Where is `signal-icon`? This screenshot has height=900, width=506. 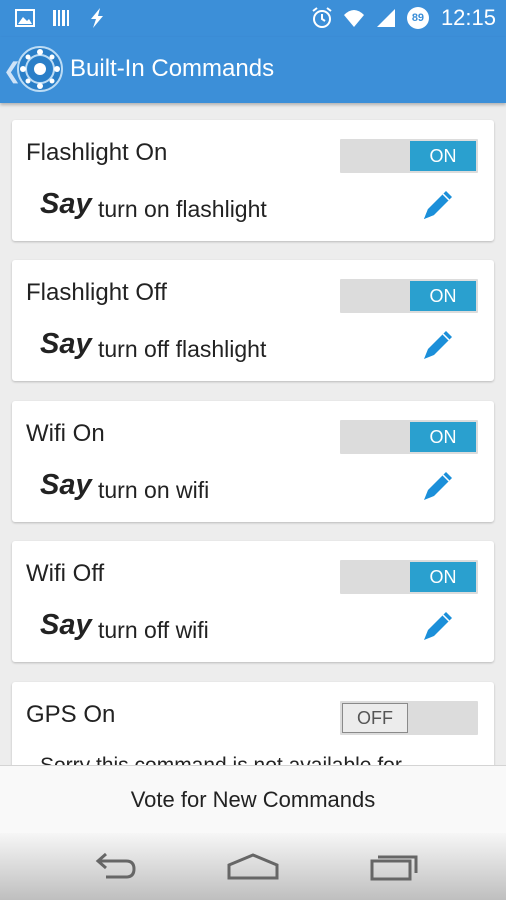 signal-icon is located at coordinates (385, 18).